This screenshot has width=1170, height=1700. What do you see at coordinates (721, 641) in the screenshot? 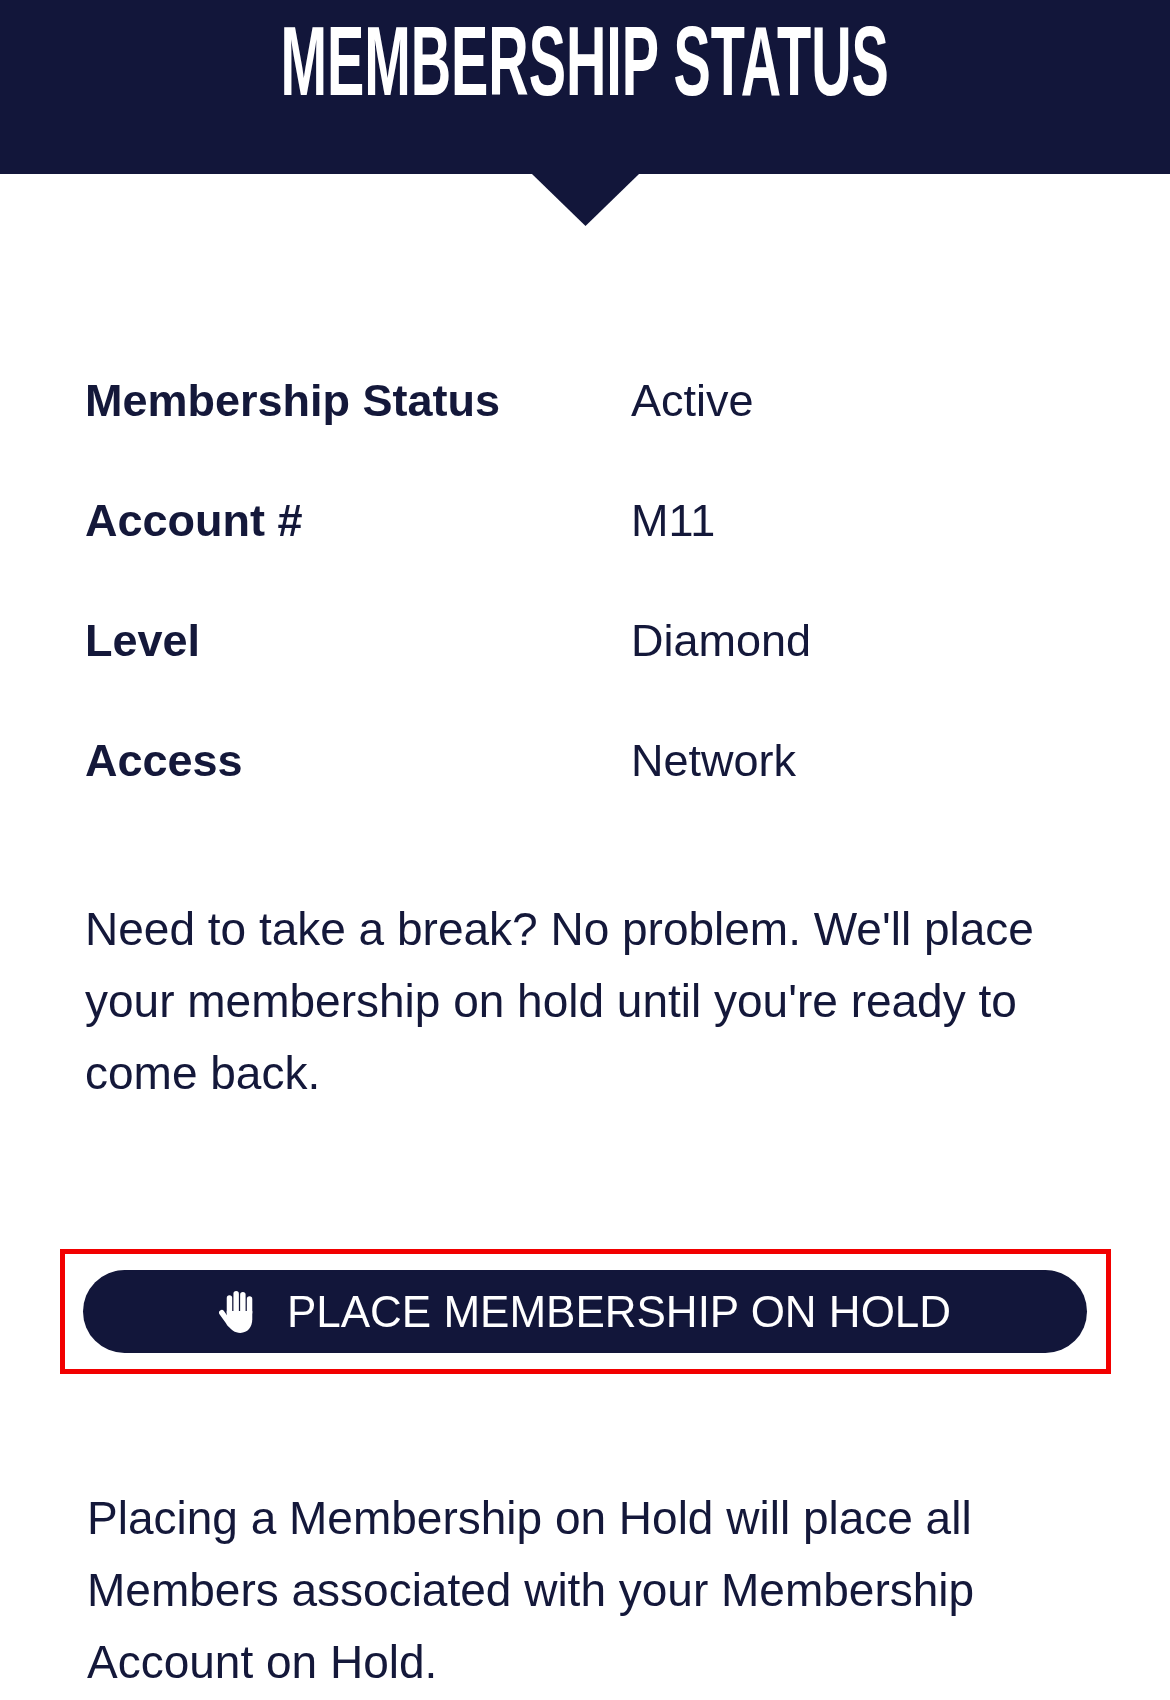
I see `field-value: Diamond` at bounding box center [721, 641].